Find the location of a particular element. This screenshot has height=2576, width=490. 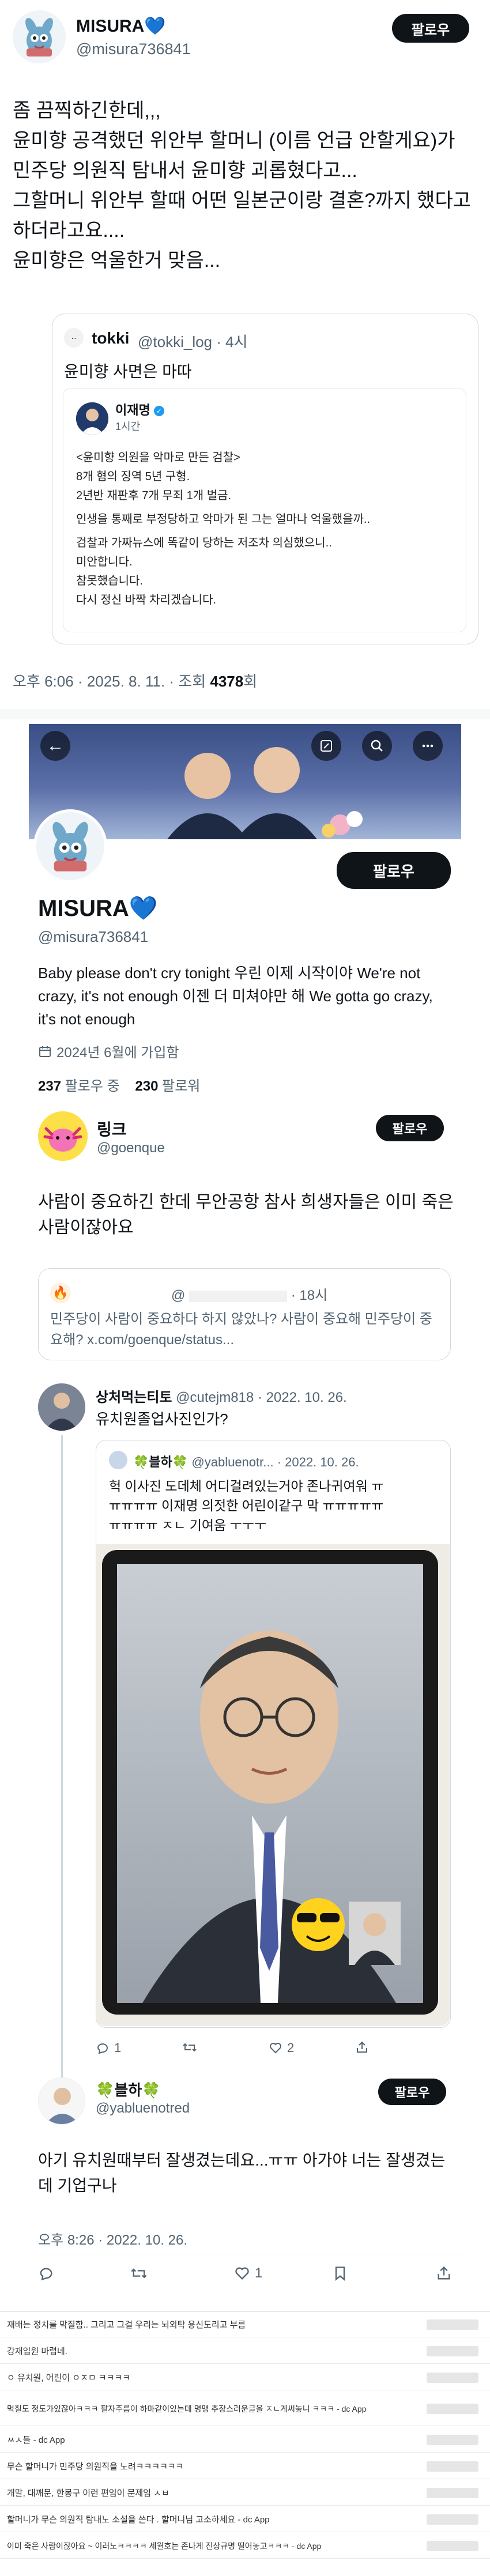

quote-author-name: 🍀블하🍀 is located at coordinates (161, 1462).